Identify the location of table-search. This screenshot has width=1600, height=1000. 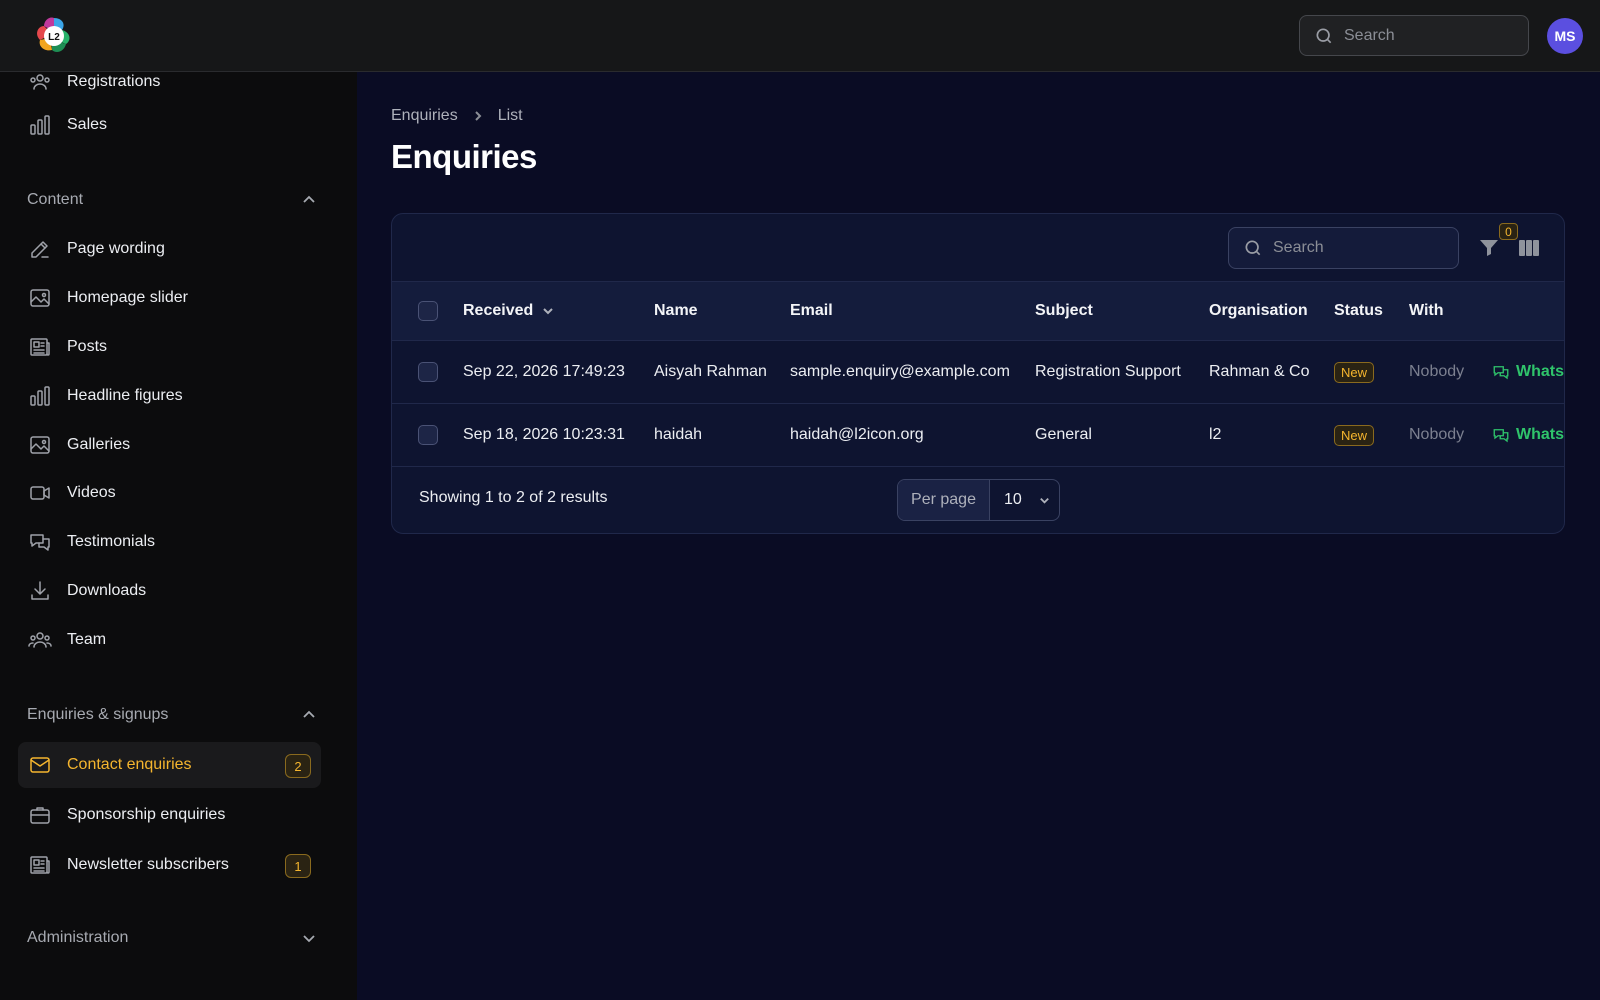
(1343, 248).